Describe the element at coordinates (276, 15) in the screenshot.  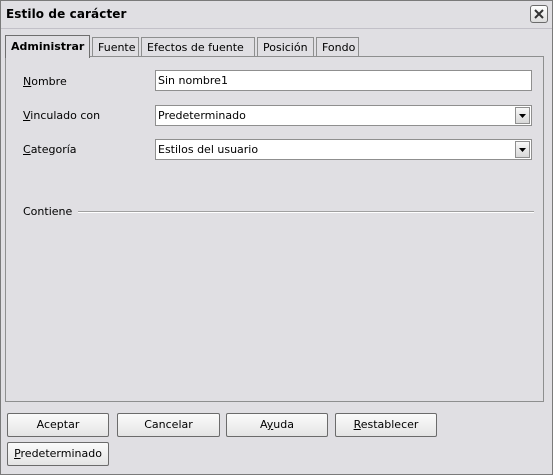
I see `title-bar: Estilo de carácter` at that location.